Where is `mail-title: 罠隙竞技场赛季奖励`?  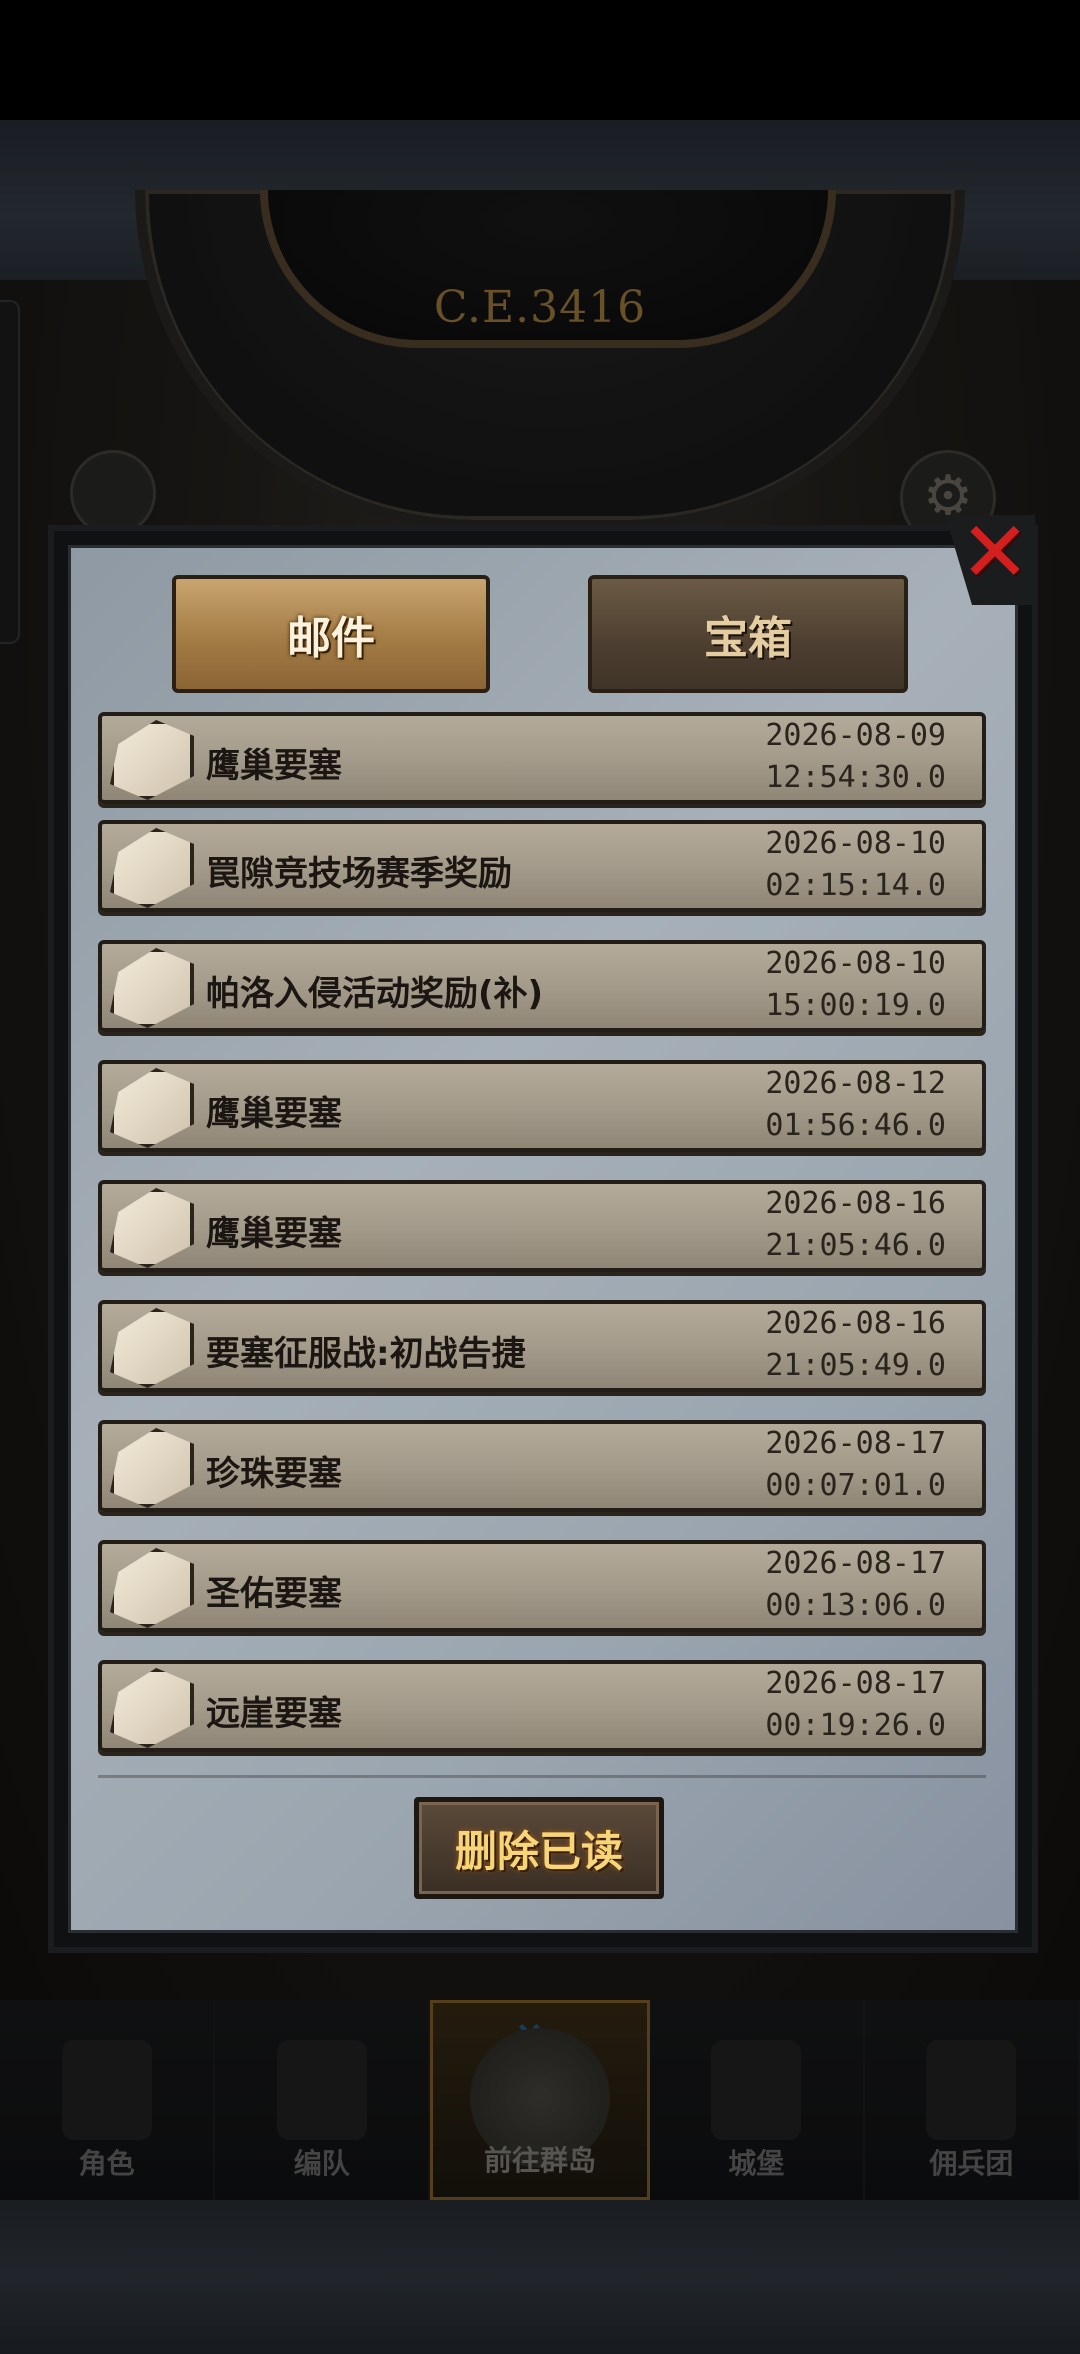 mail-title: 罠隙竞技场赛季奖励 is located at coordinates (359, 874).